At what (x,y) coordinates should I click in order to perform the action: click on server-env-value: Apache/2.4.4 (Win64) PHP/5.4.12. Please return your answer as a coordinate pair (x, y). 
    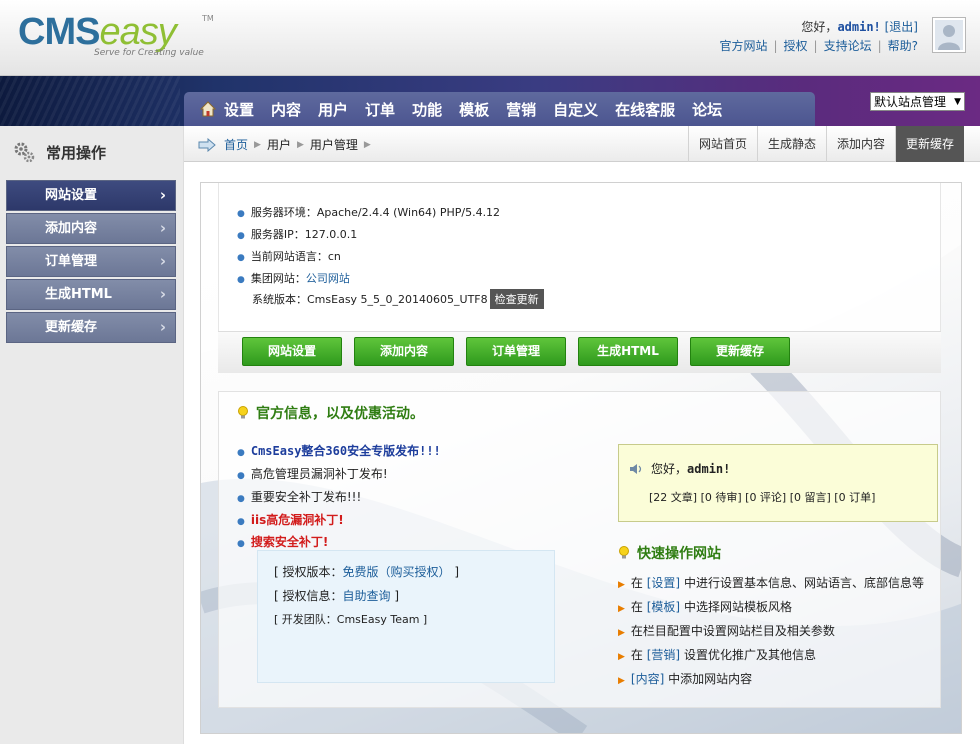
    Looking at the image, I should click on (408, 212).